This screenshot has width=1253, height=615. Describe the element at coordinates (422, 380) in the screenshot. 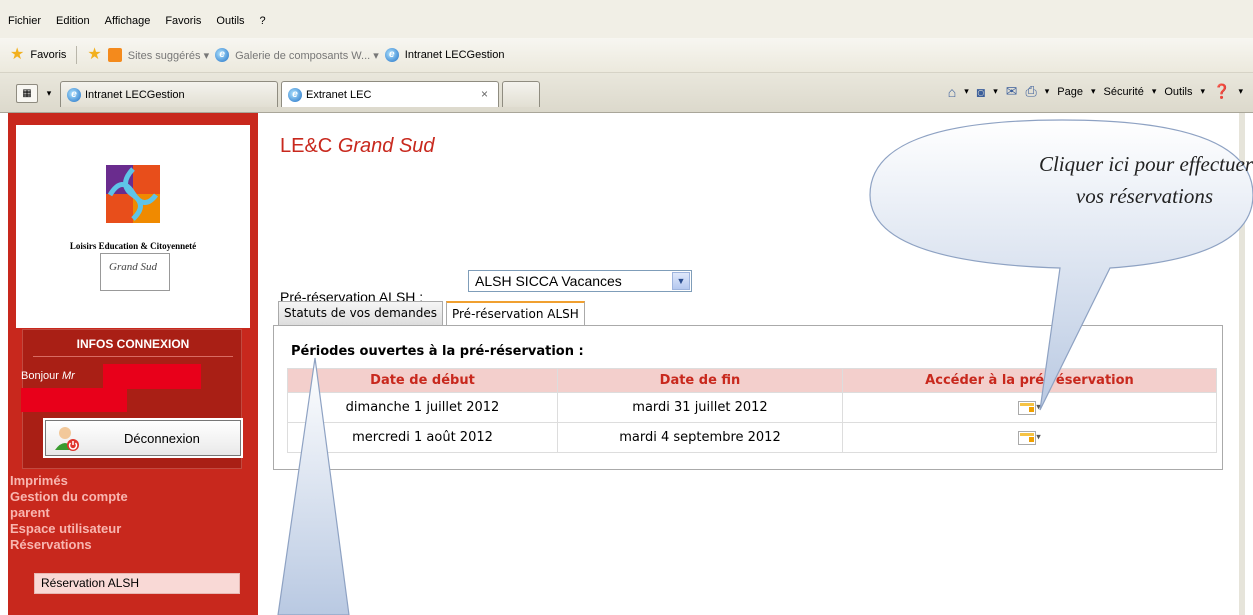

I see `column-header-start: Date de début` at that location.